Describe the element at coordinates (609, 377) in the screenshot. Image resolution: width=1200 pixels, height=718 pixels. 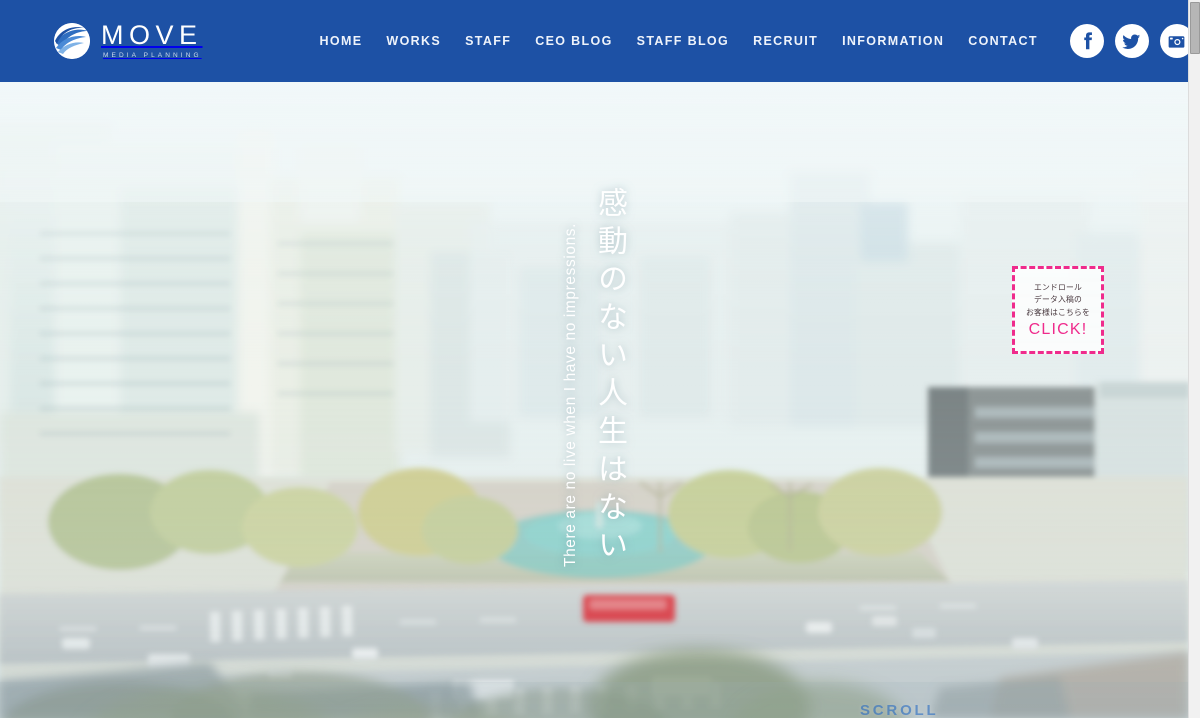
I see `catchcopy-japanese: 感動のない人生はない` at that location.